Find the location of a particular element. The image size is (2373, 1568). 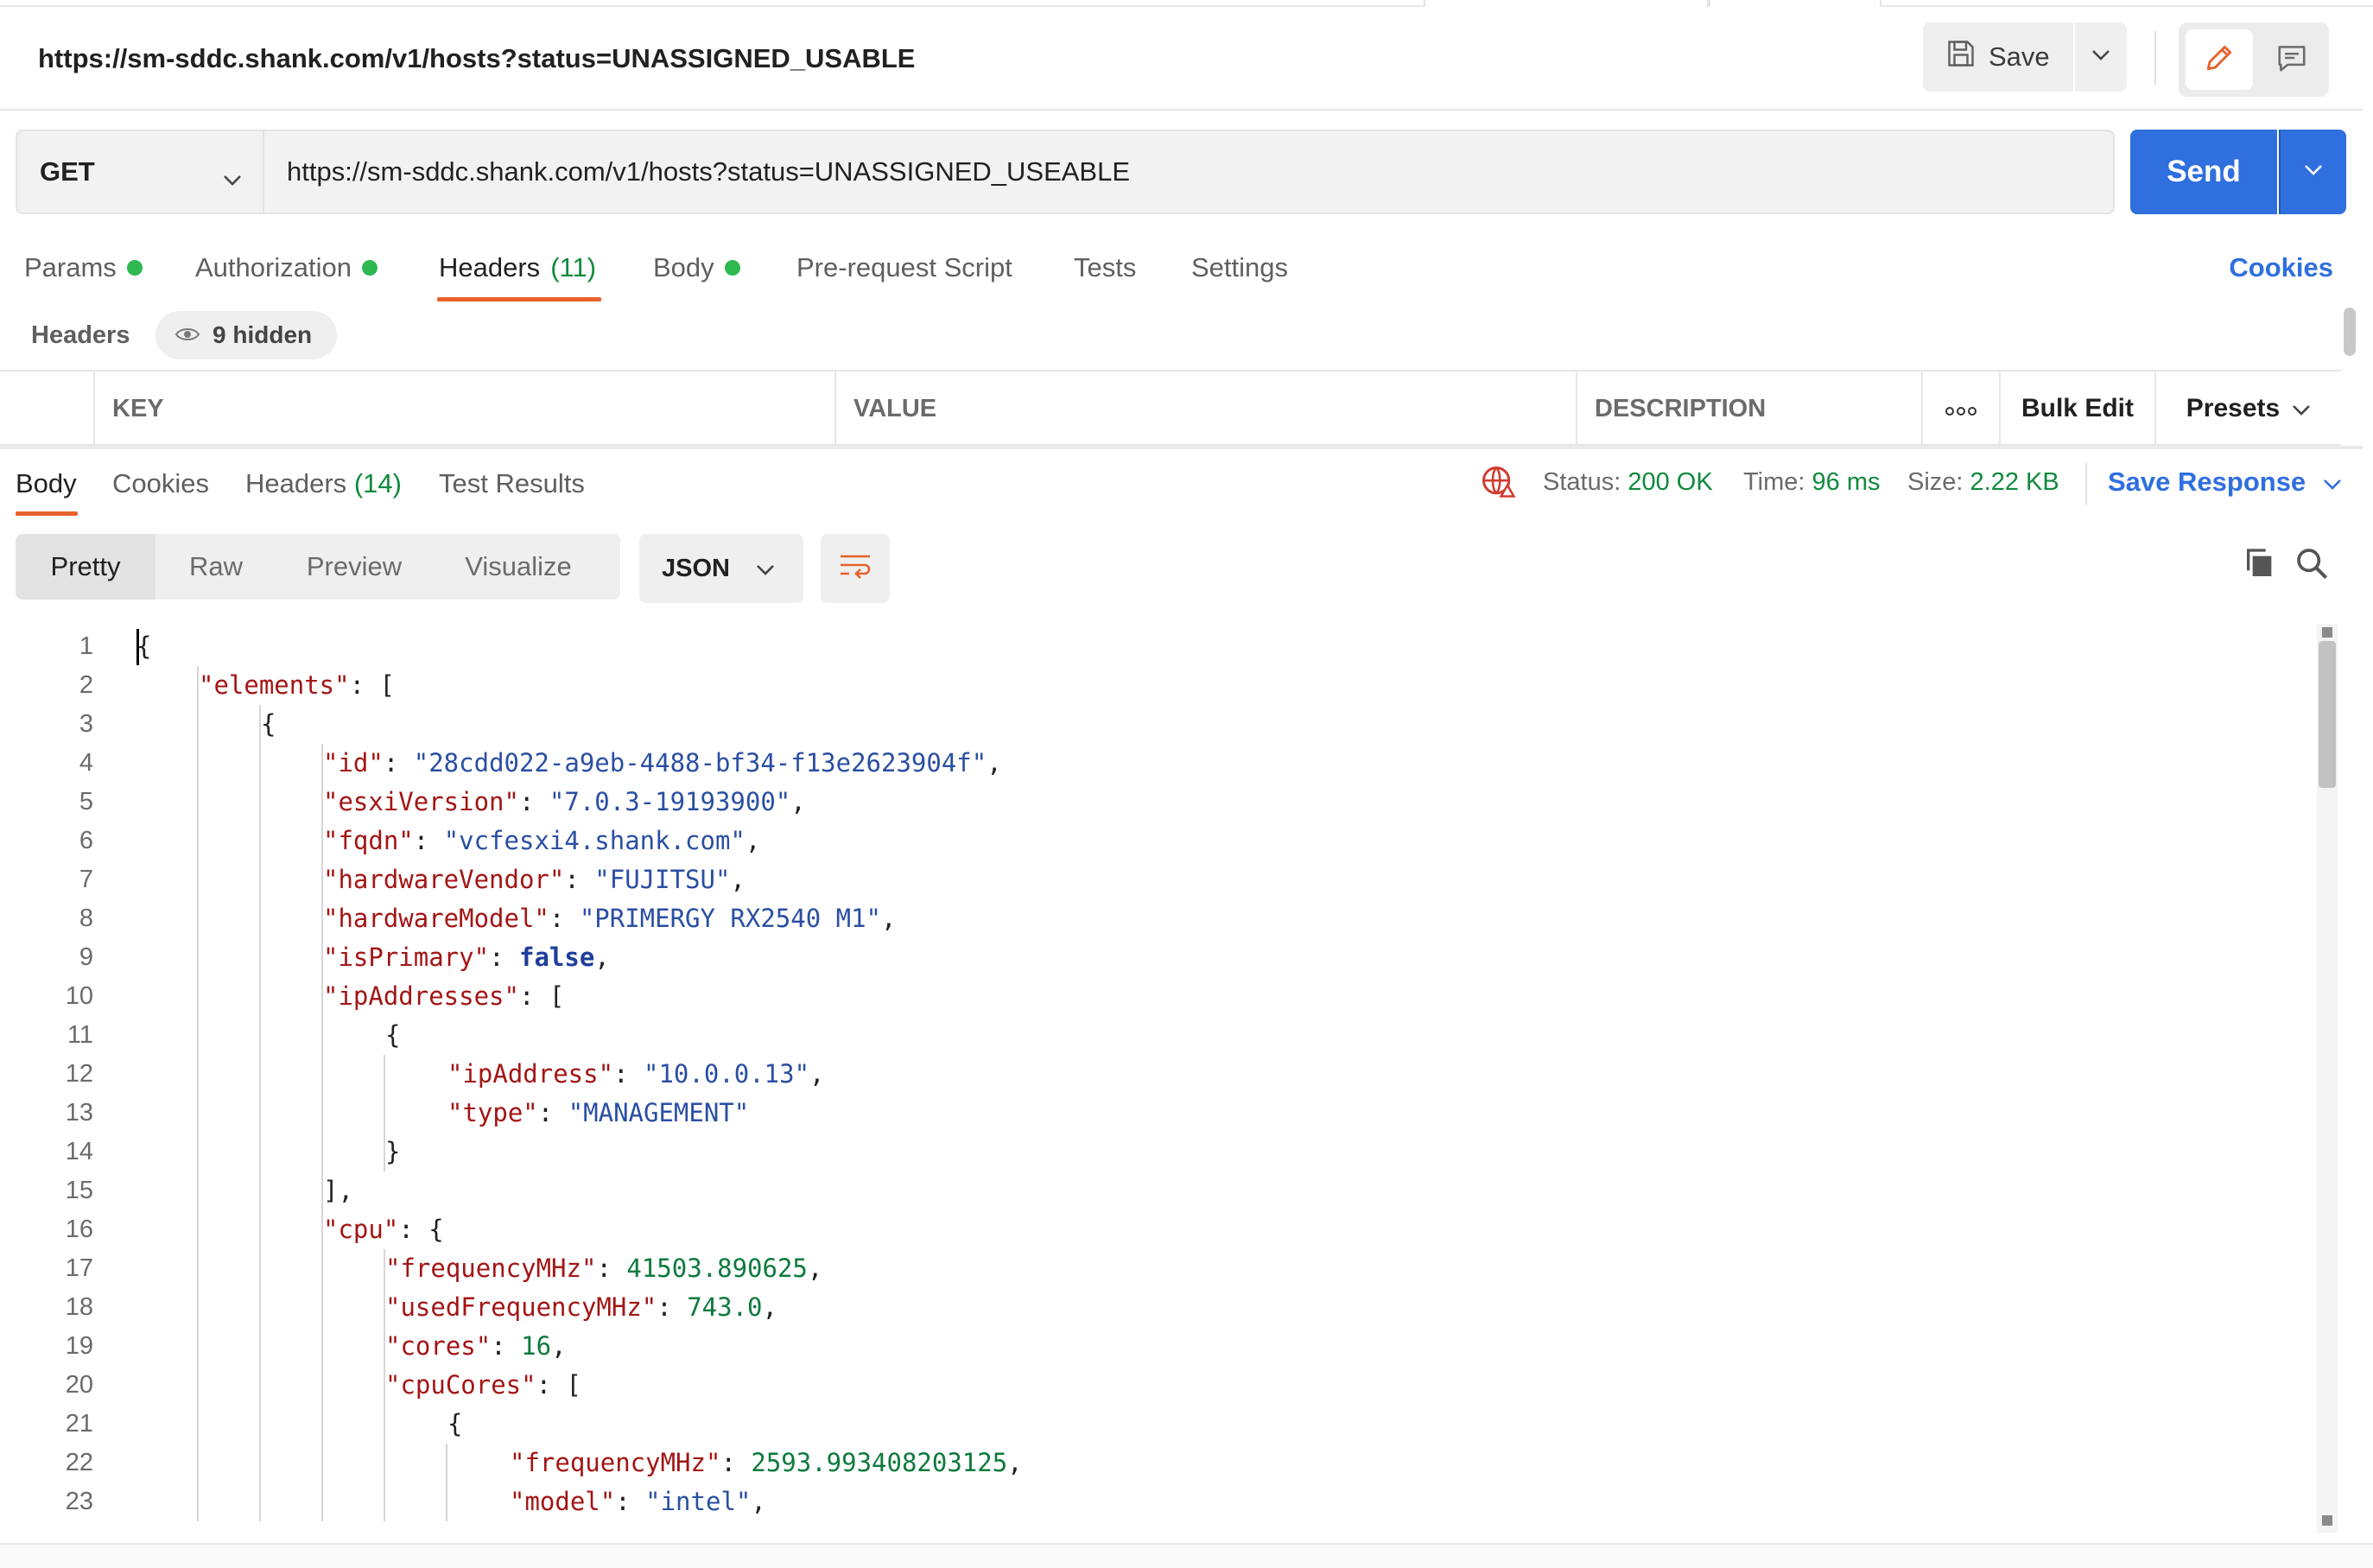

tab-headers: Headers (11) is located at coordinates (518, 267).